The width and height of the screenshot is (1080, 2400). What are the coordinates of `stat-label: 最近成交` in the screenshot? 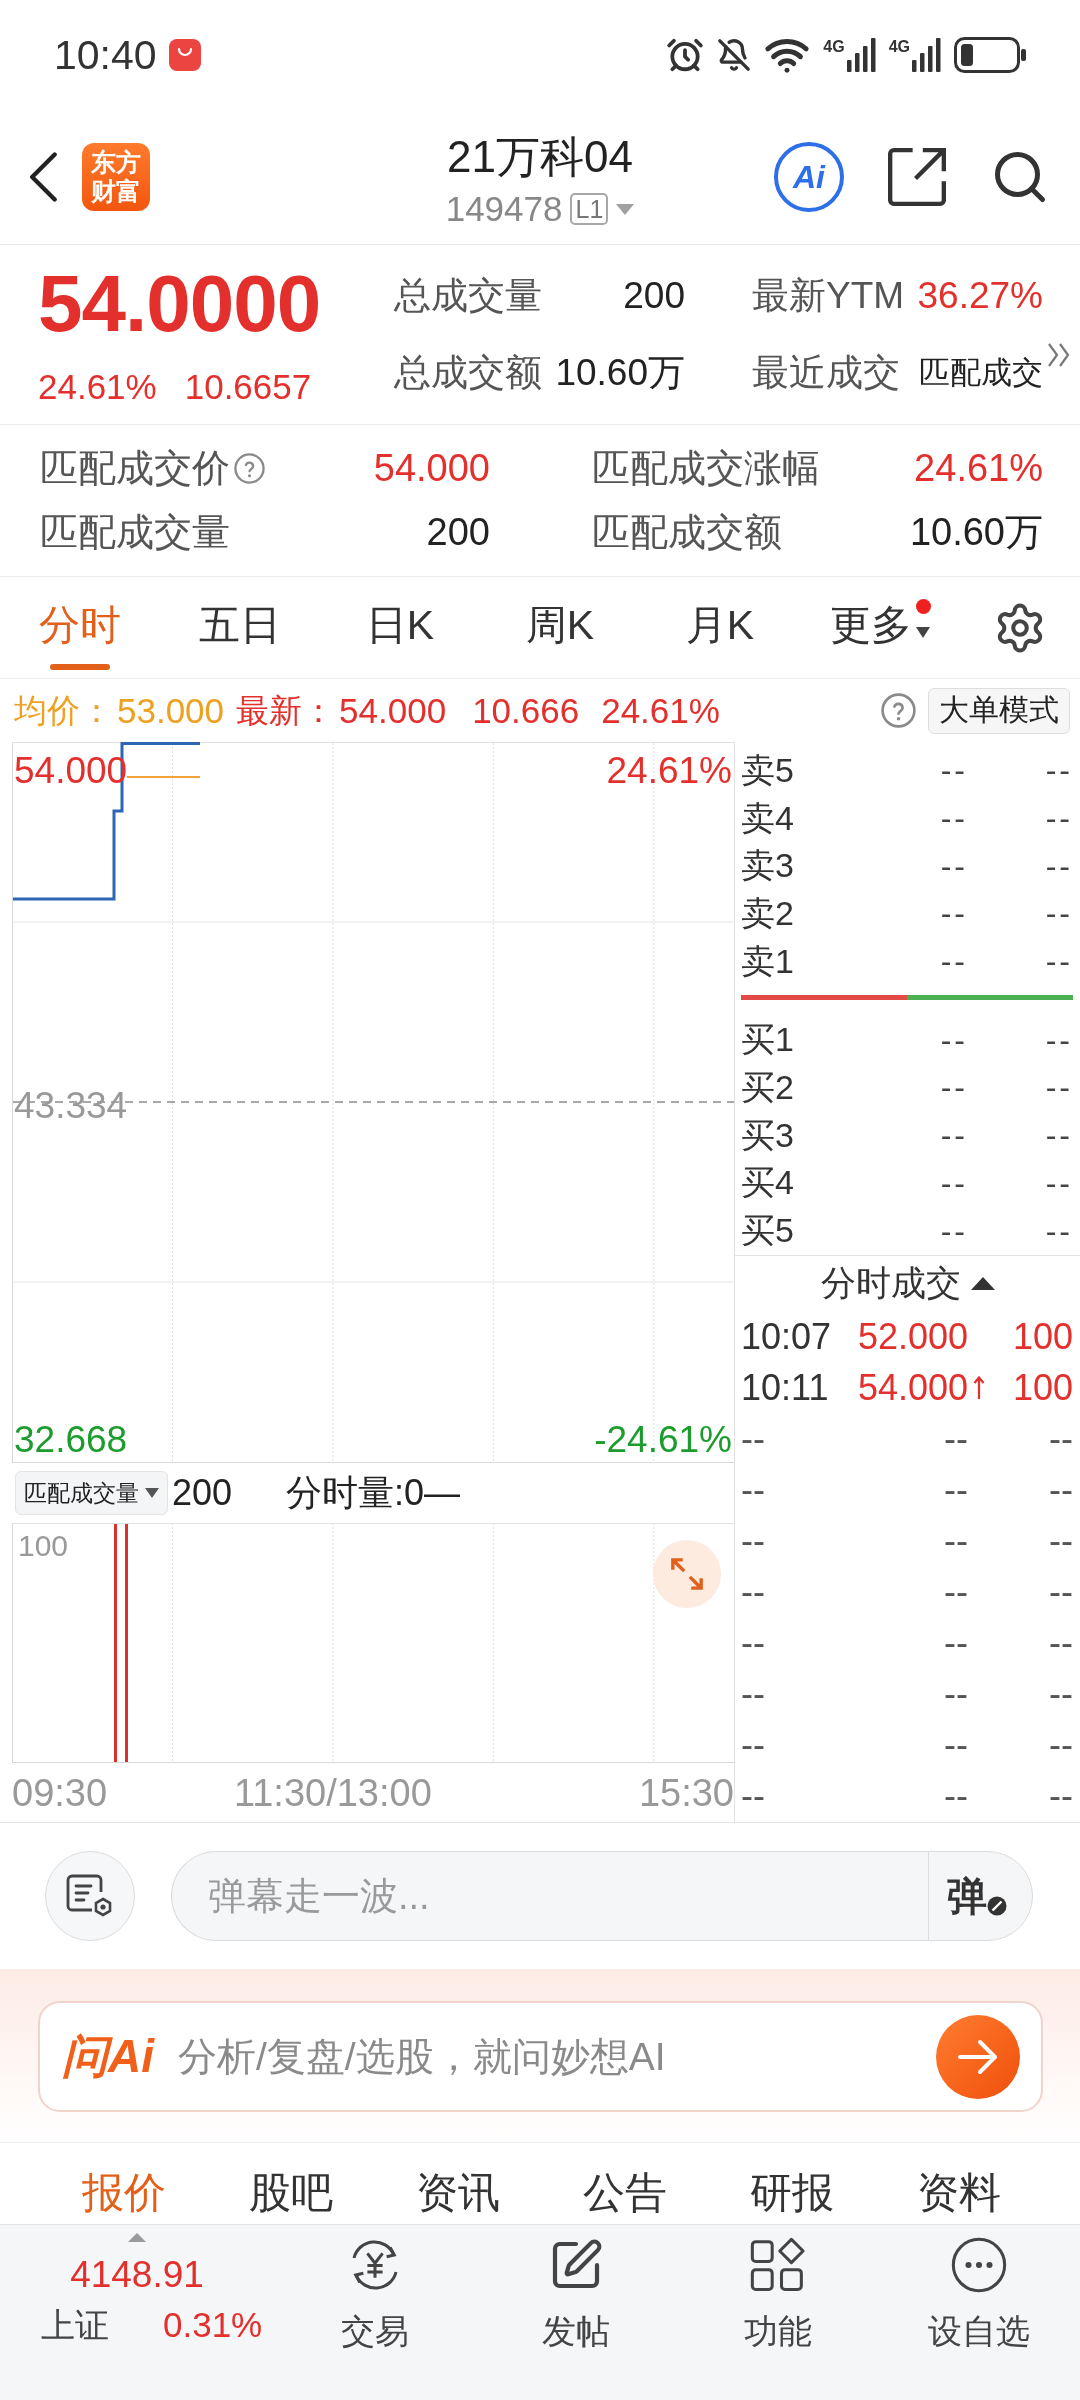 It's located at (826, 373).